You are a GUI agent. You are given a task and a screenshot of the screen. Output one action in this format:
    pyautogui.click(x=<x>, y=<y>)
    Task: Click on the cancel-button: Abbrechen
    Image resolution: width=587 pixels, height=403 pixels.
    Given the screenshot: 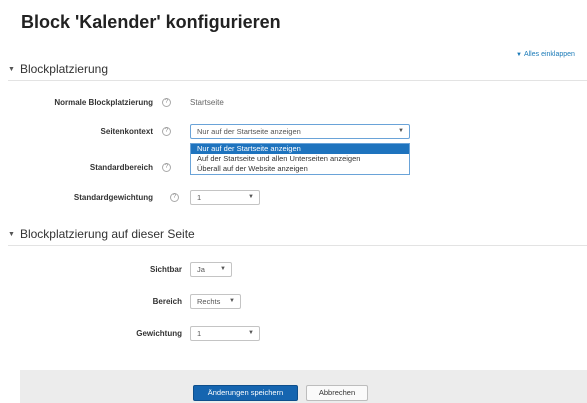 What is the action you would take?
    pyautogui.click(x=337, y=393)
    